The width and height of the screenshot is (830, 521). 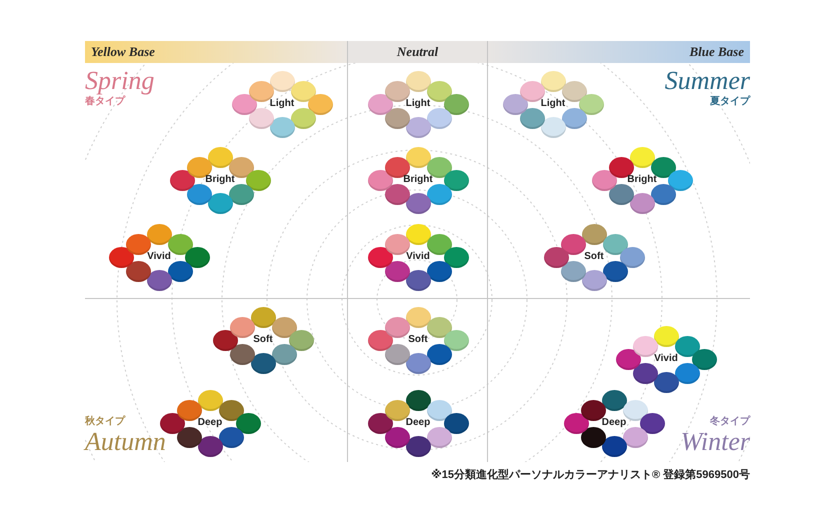 I want to click on base-header: Blue Base, so click(x=618, y=52).